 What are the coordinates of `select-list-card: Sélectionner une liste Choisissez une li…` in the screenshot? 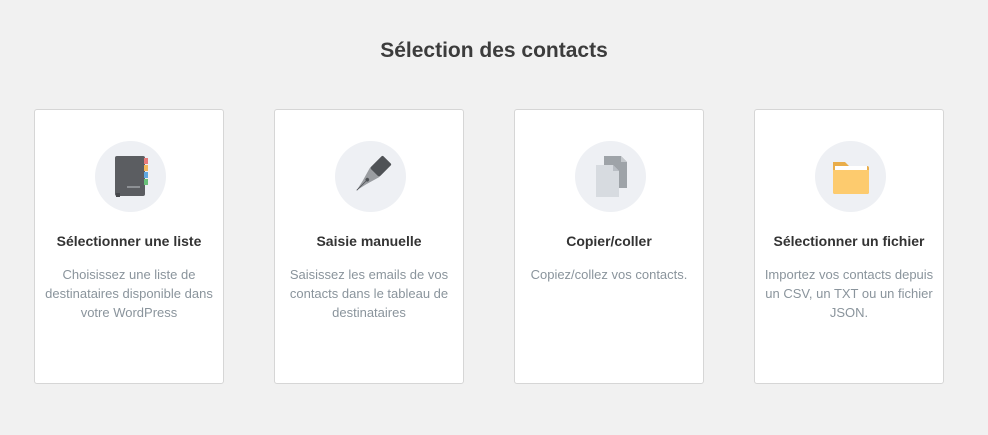 It's located at (129, 246).